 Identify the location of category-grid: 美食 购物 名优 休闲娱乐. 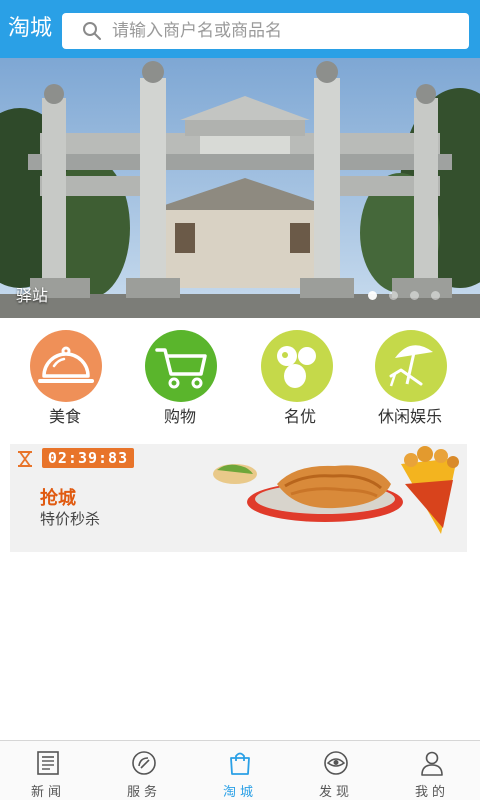
(240, 377).